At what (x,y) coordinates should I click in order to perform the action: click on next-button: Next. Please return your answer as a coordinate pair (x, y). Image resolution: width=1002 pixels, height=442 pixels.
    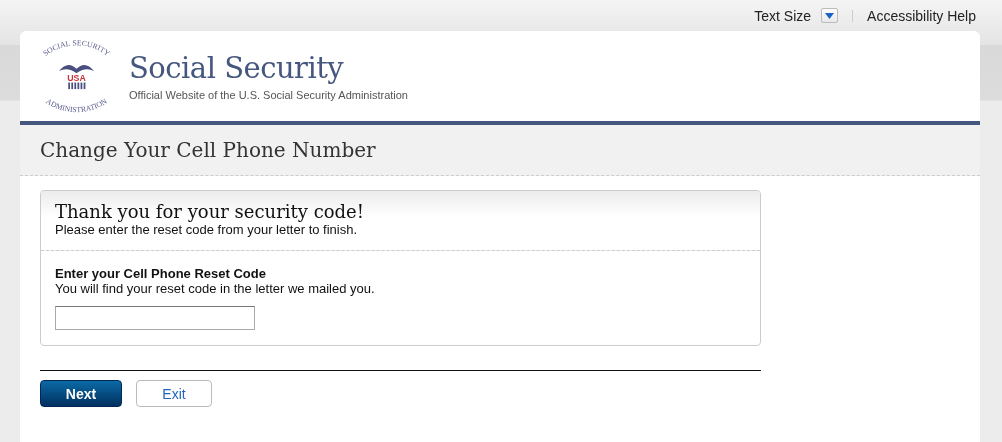
    Looking at the image, I should click on (81, 393).